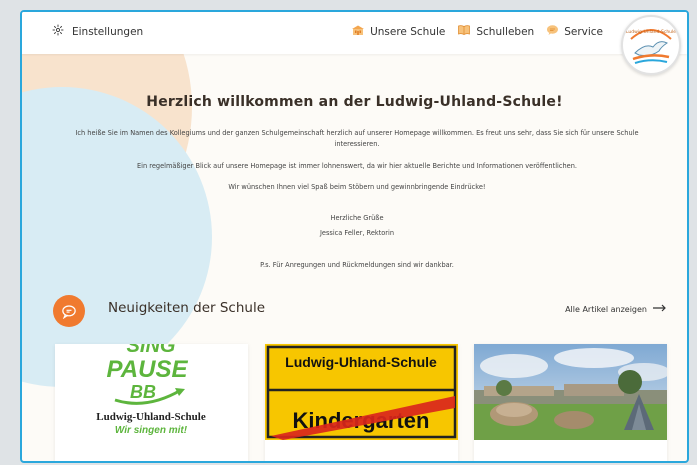 This screenshot has width=697, height=465. I want to click on settings-button: Einstellungen, so click(97, 31).